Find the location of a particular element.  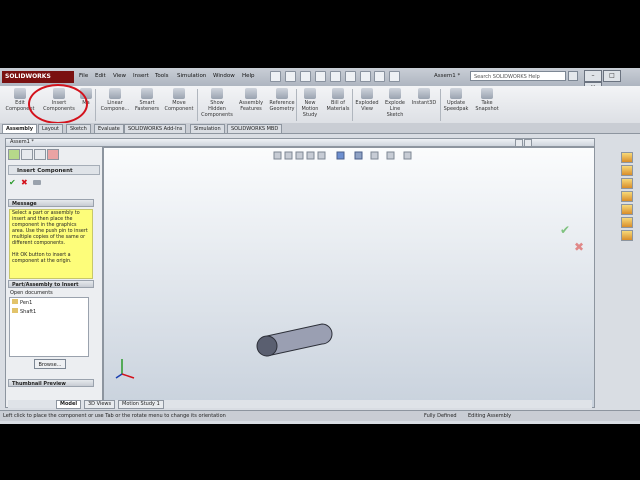

tab-motion-study: Motion Study 1 is located at coordinates (141, 404).